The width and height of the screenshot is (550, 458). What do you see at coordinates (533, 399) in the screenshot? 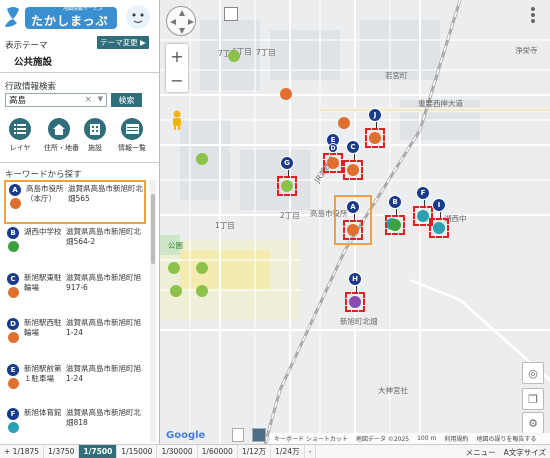
I see `layers-icon: ❐` at bounding box center [533, 399].